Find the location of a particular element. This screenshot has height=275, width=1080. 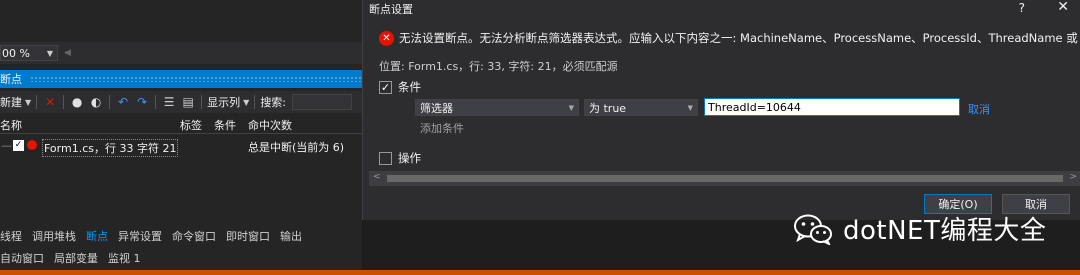

actions-row: 操作 is located at coordinates (400, 158).